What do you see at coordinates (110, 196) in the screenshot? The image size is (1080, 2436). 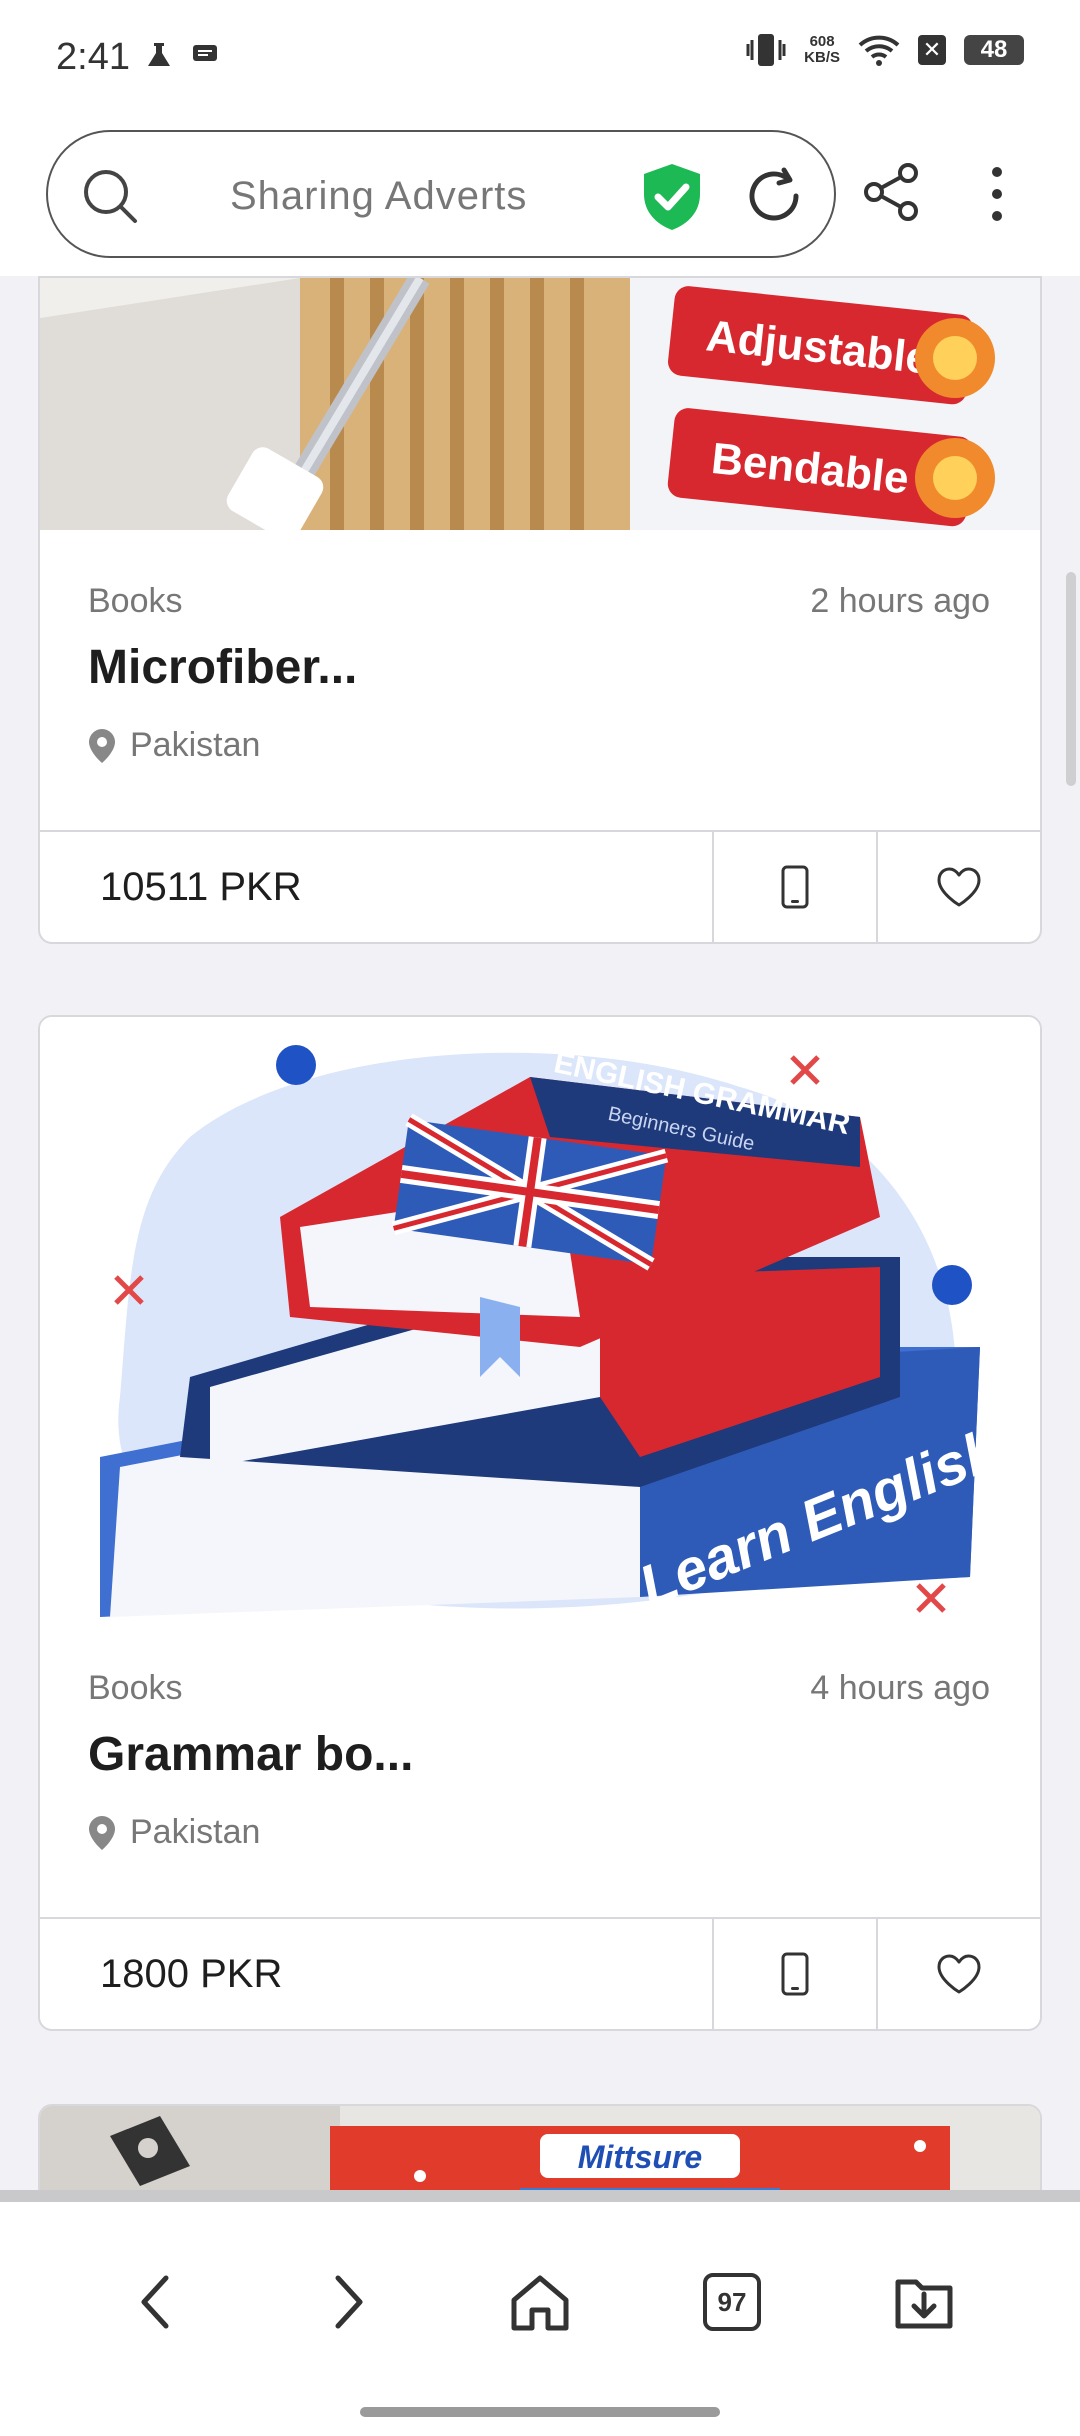 I see `search-icon` at bounding box center [110, 196].